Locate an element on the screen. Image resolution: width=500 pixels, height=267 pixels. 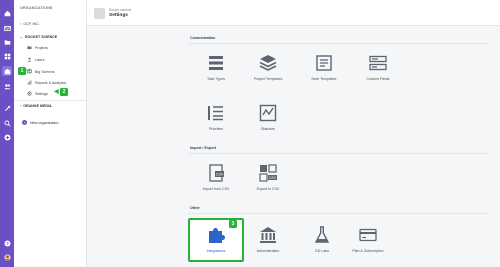
sidebar-item-settings: Settings is located at coordinates (37, 93).